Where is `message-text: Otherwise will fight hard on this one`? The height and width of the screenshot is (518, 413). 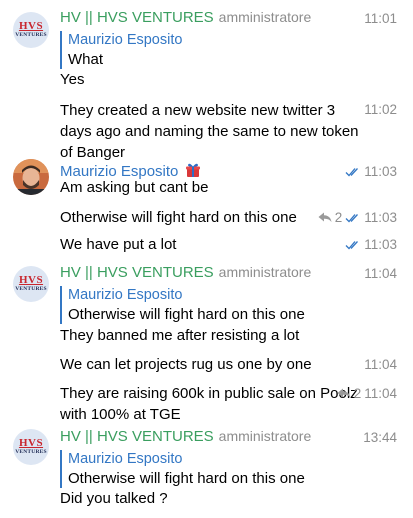
message-text: Otherwise will fight hard on this one is located at coordinates (178, 217).